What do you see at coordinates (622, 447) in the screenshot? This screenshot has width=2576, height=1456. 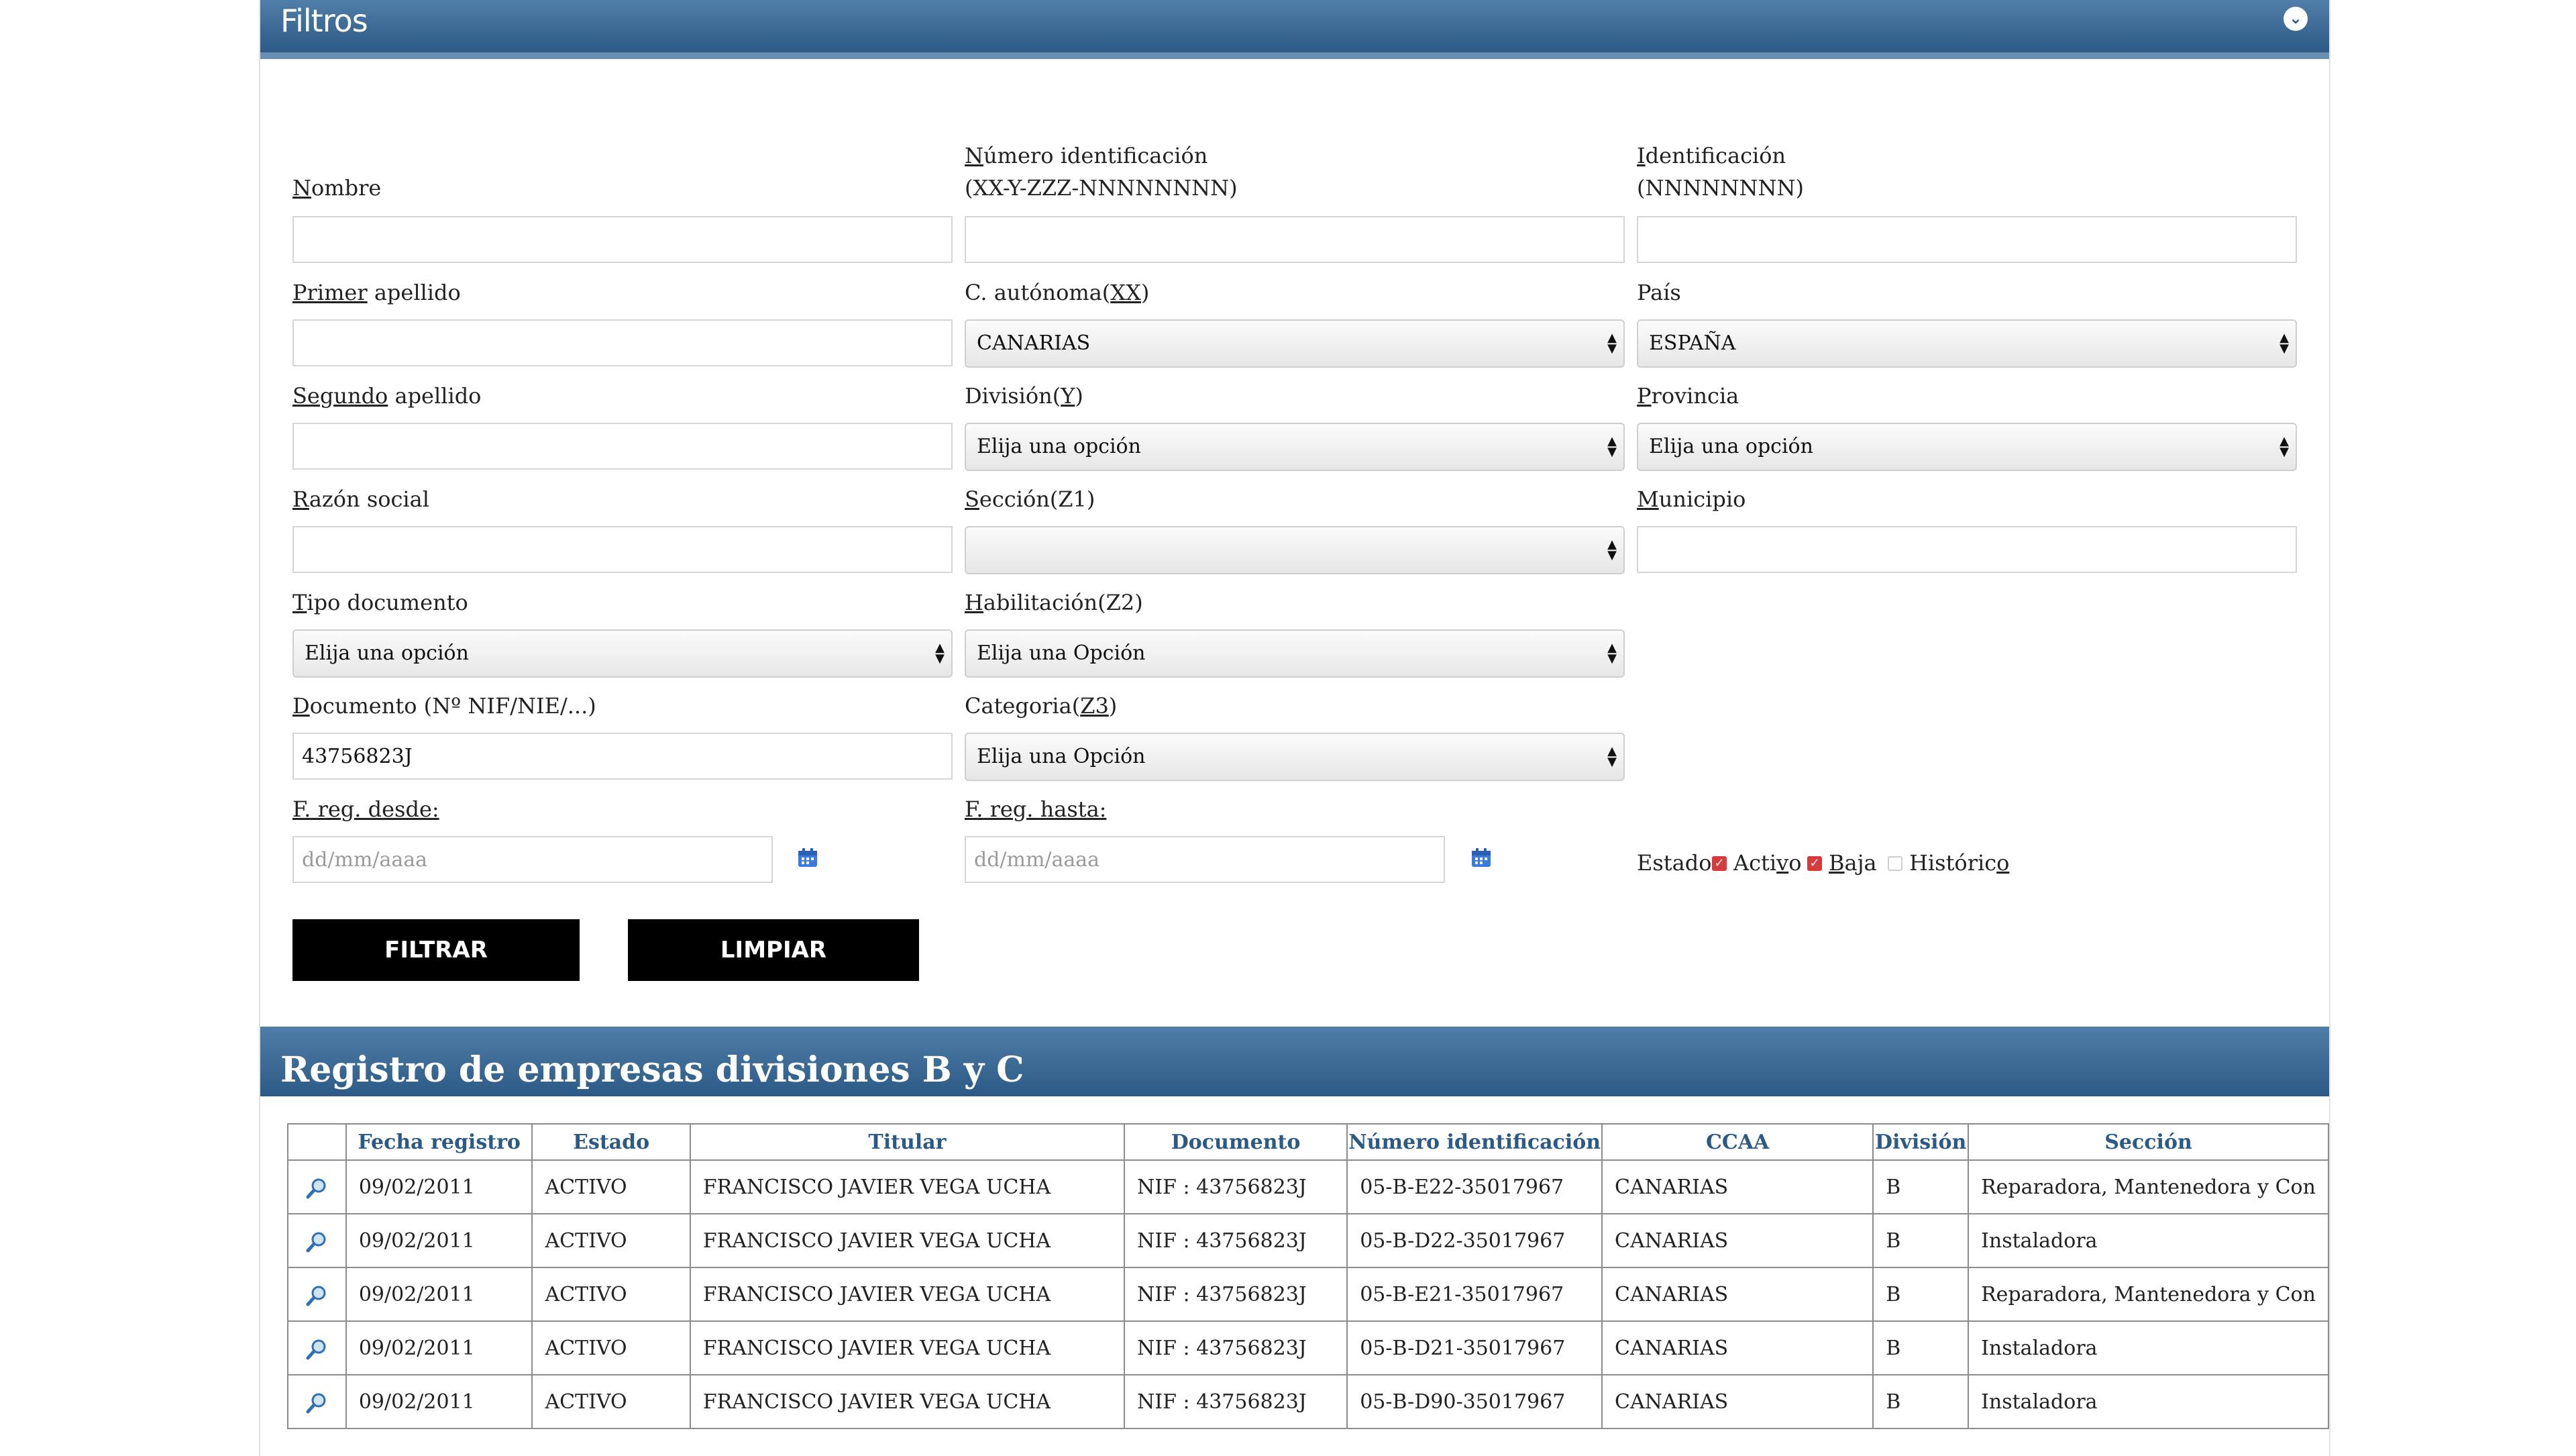 I see `segundo-apellido-input` at bounding box center [622, 447].